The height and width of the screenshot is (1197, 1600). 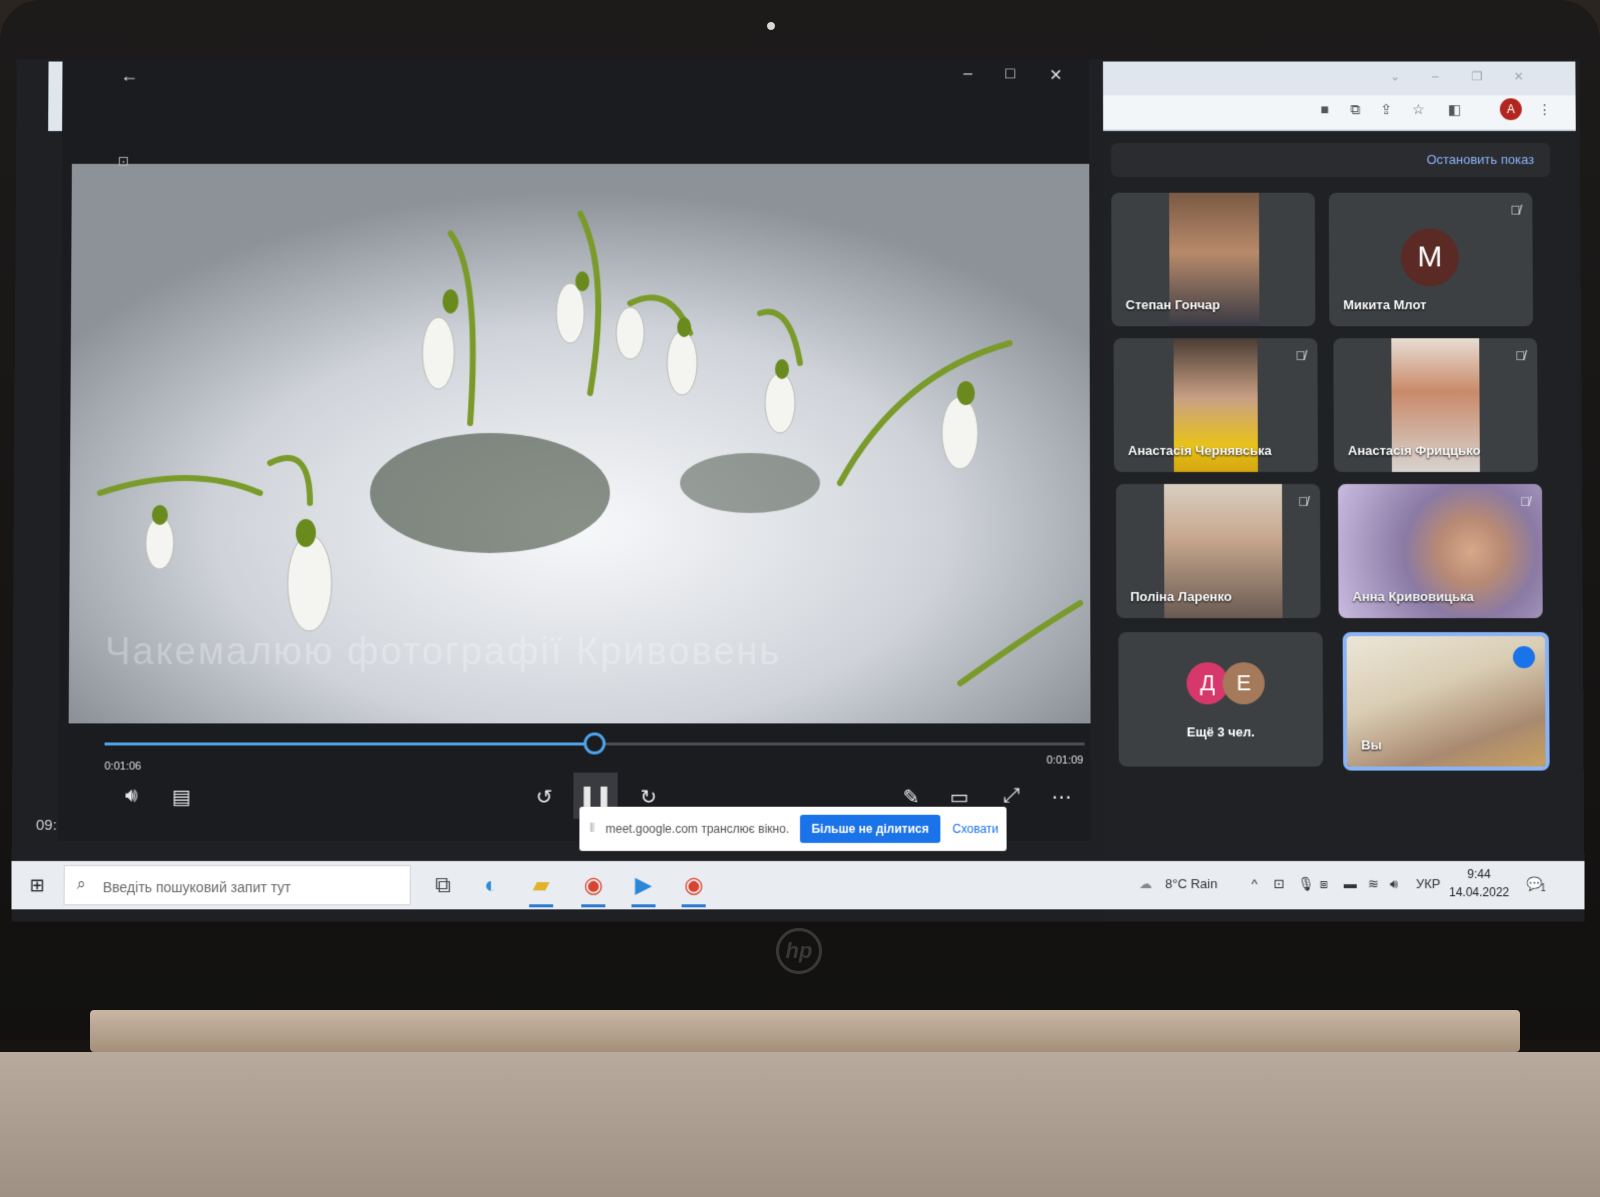 What do you see at coordinates (1331, 160) in the screenshot?
I see `presenting-bar: Остановить показ` at bounding box center [1331, 160].